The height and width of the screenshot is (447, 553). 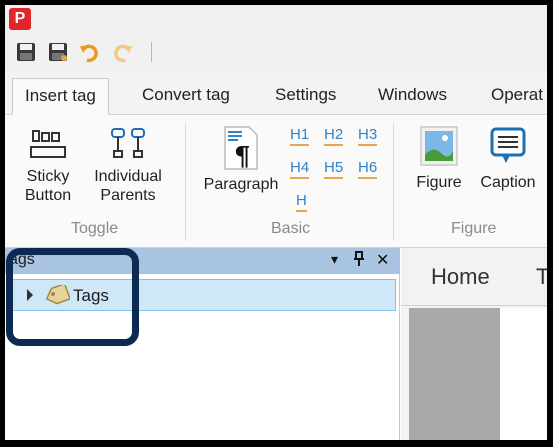 What do you see at coordinates (513, 96) in the screenshot?
I see `tab-operations: Operat` at bounding box center [513, 96].